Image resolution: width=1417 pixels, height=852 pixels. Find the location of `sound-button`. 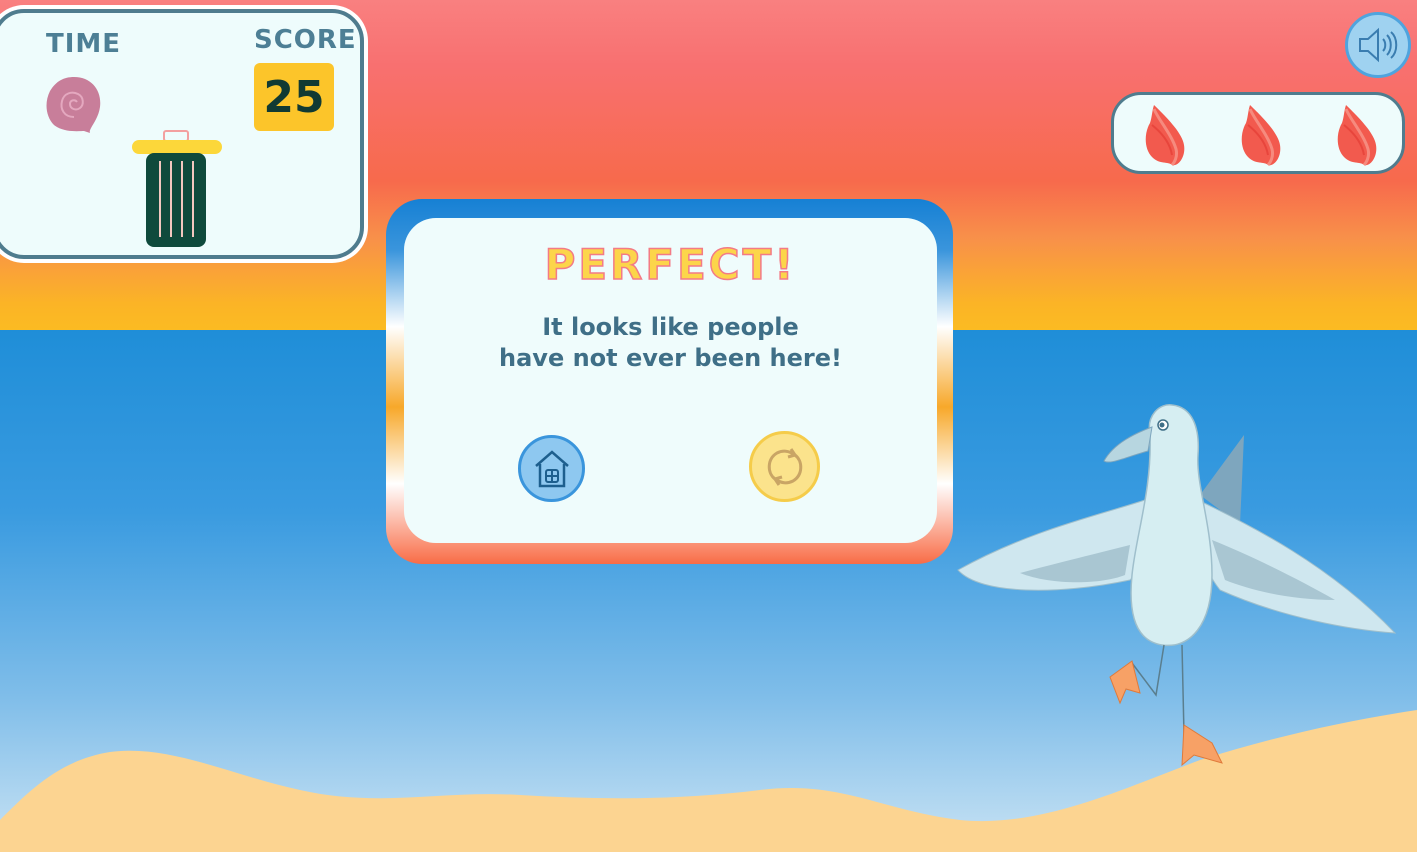

sound-button is located at coordinates (1378, 45).